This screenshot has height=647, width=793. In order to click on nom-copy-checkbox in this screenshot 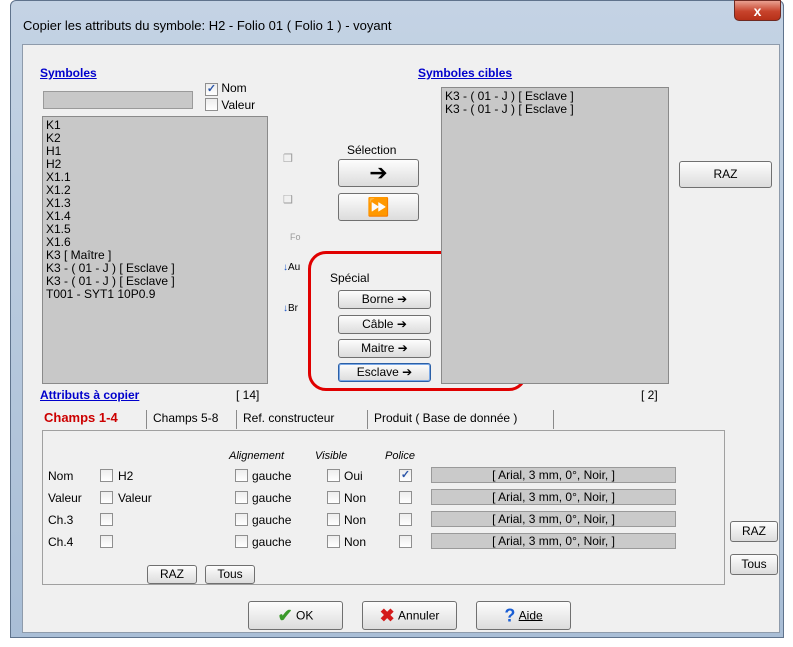, I will do `click(106, 475)`.